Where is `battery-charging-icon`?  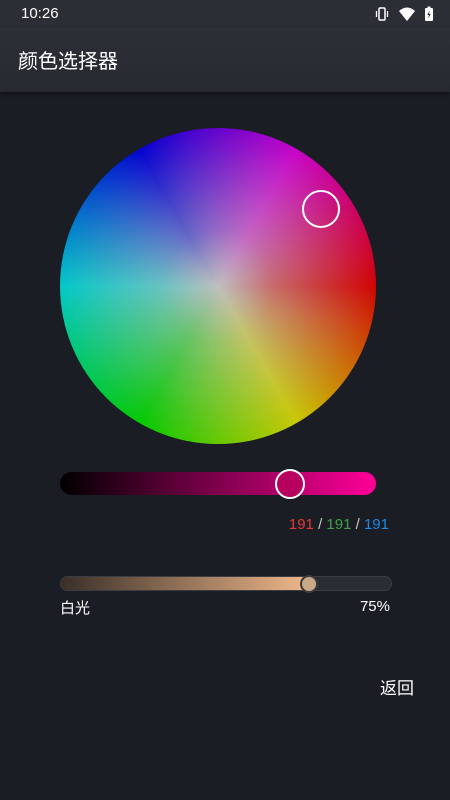
battery-charging-icon is located at coordinates (429, 13).